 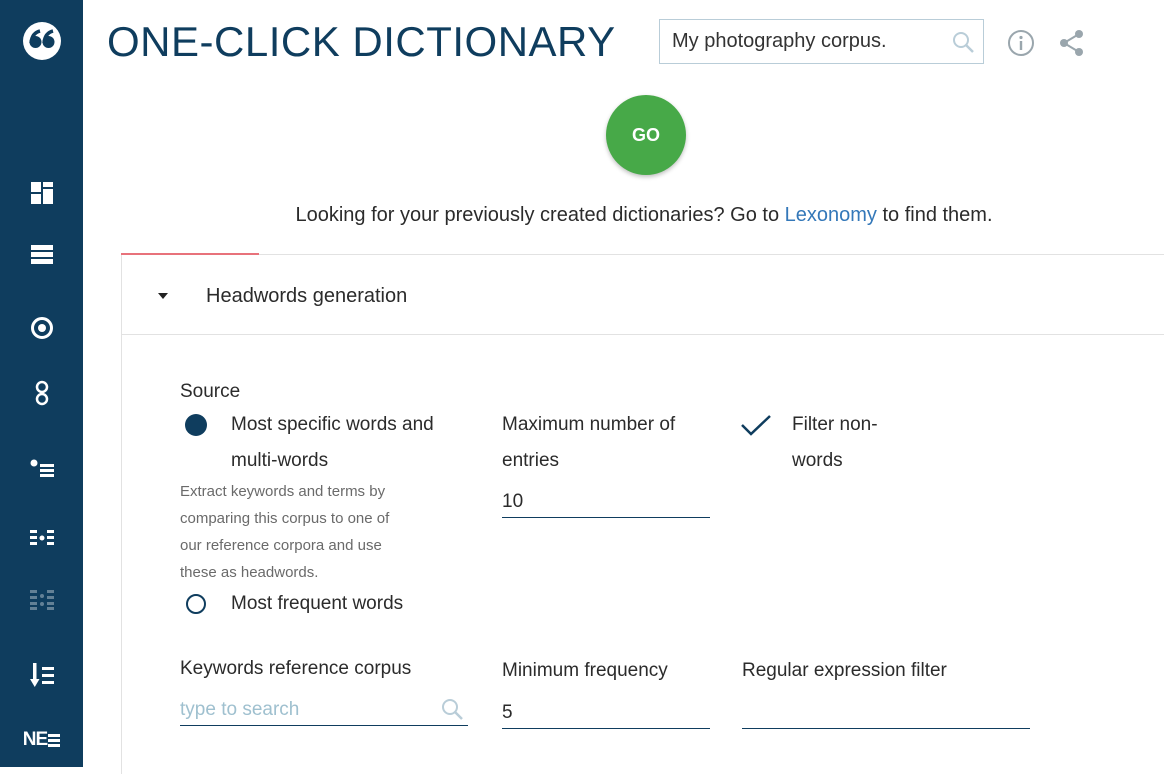 I want to click on target-icon, so click(x=41, y=328).